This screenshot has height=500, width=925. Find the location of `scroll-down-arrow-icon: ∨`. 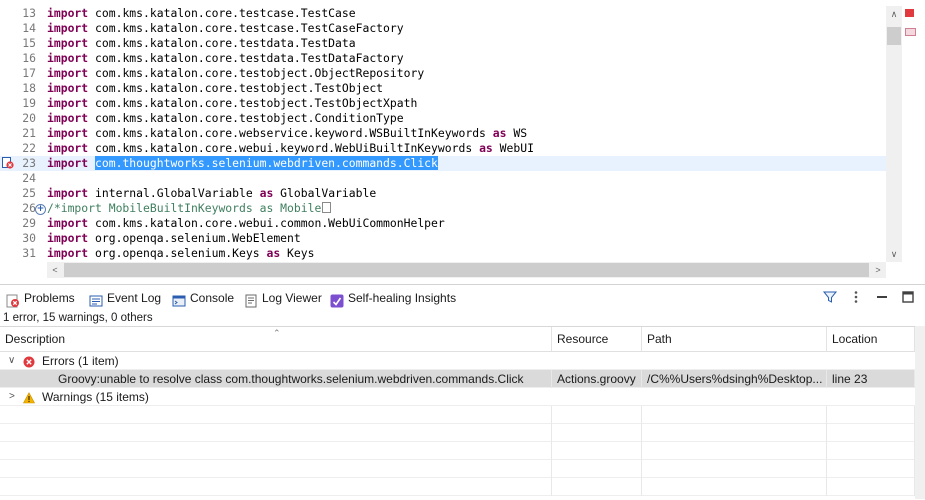

scroll-down-arrow-icon: ∨ is located at coordinates (894, 254).